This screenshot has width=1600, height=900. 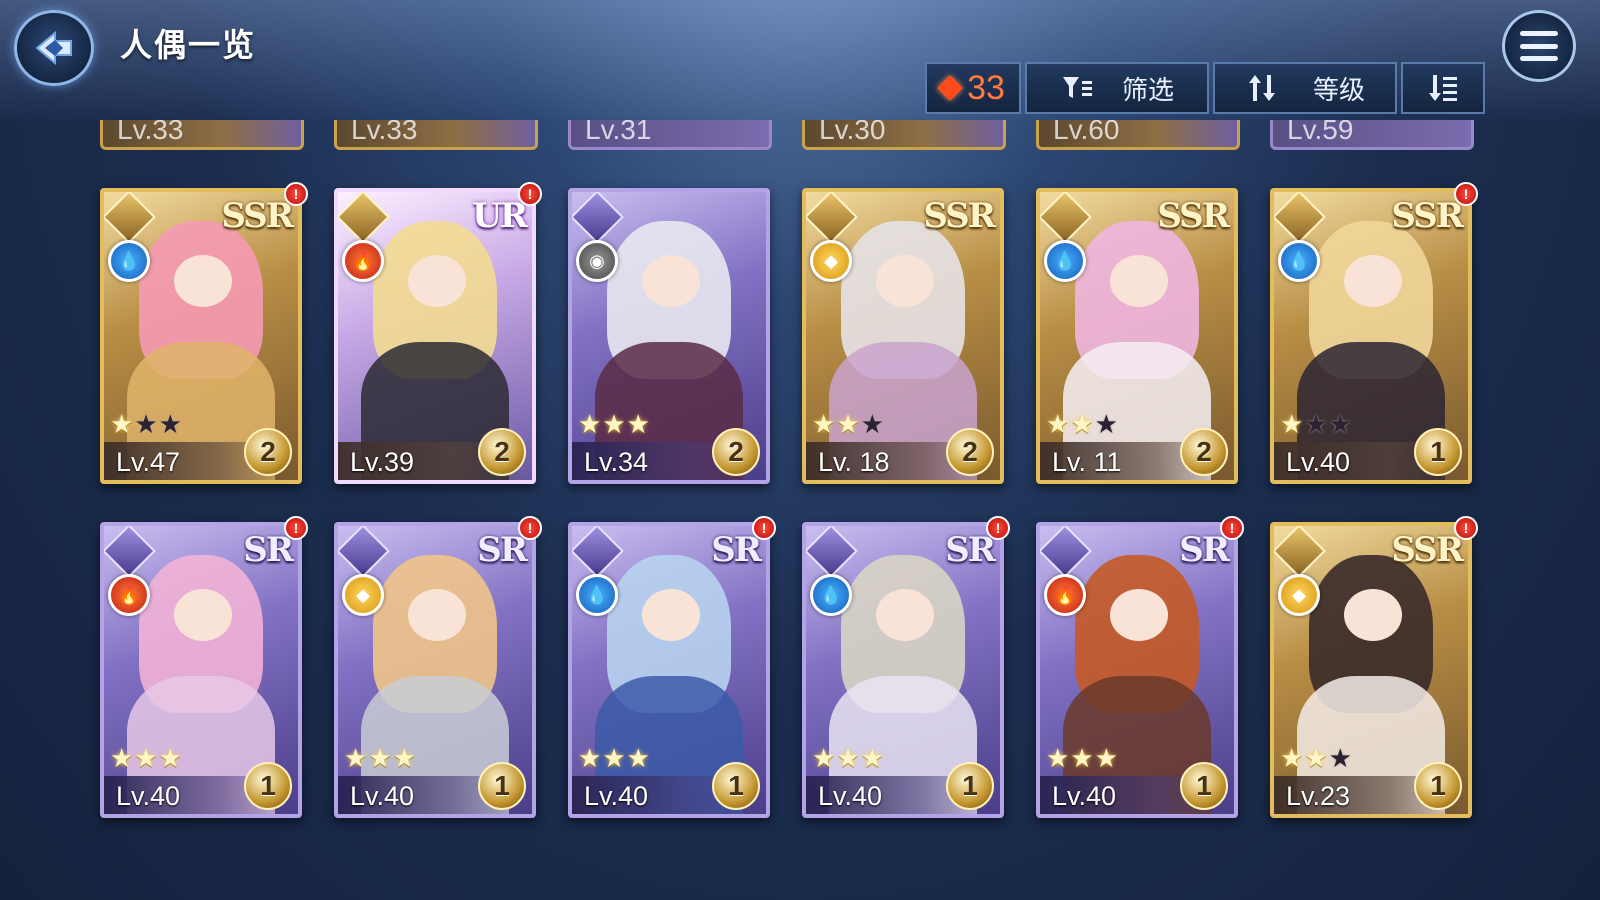 What do you see at coordinates (618, 132) in the screenshot?
I see `partial-card-level: Lv.31` at bounding box center [618, 132].